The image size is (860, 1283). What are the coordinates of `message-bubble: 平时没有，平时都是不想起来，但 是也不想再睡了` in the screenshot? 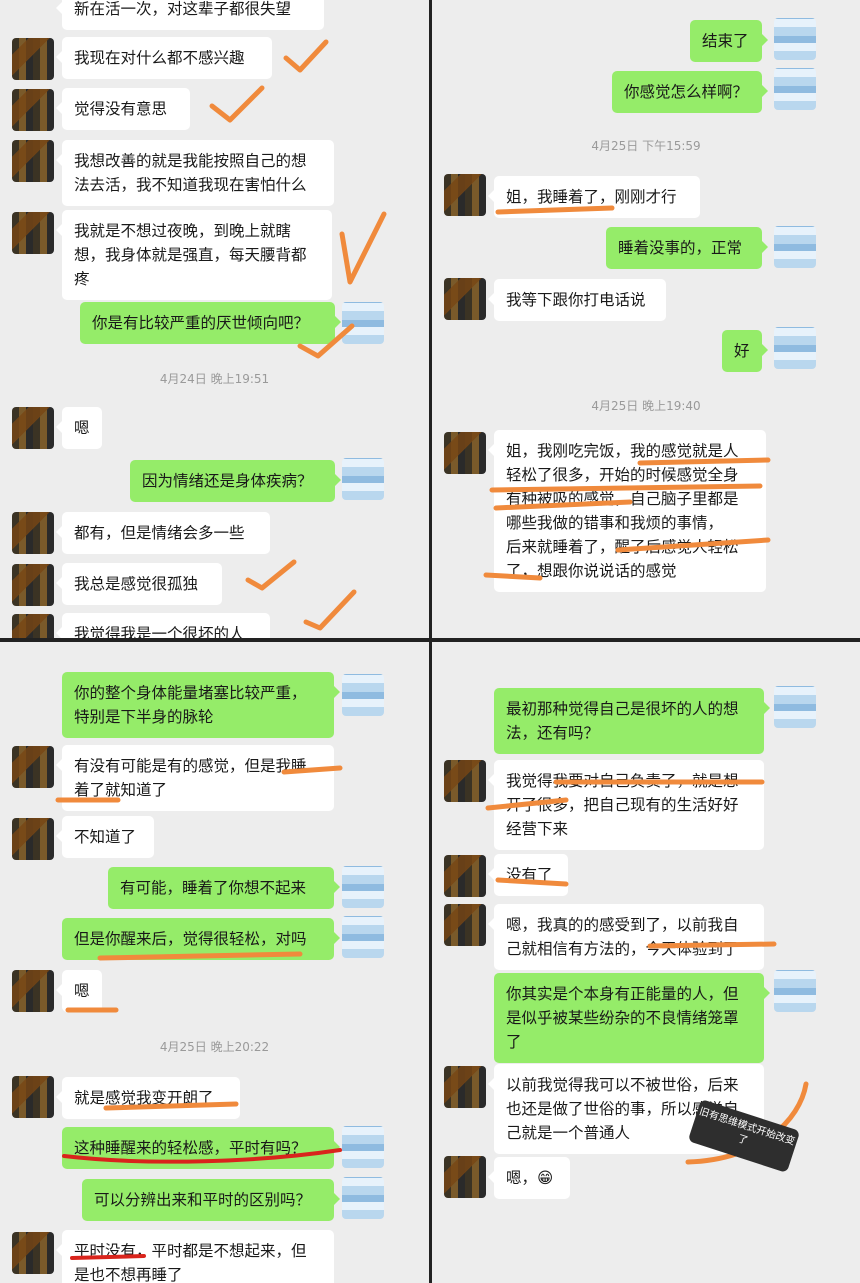 It's located at (195, 1256).